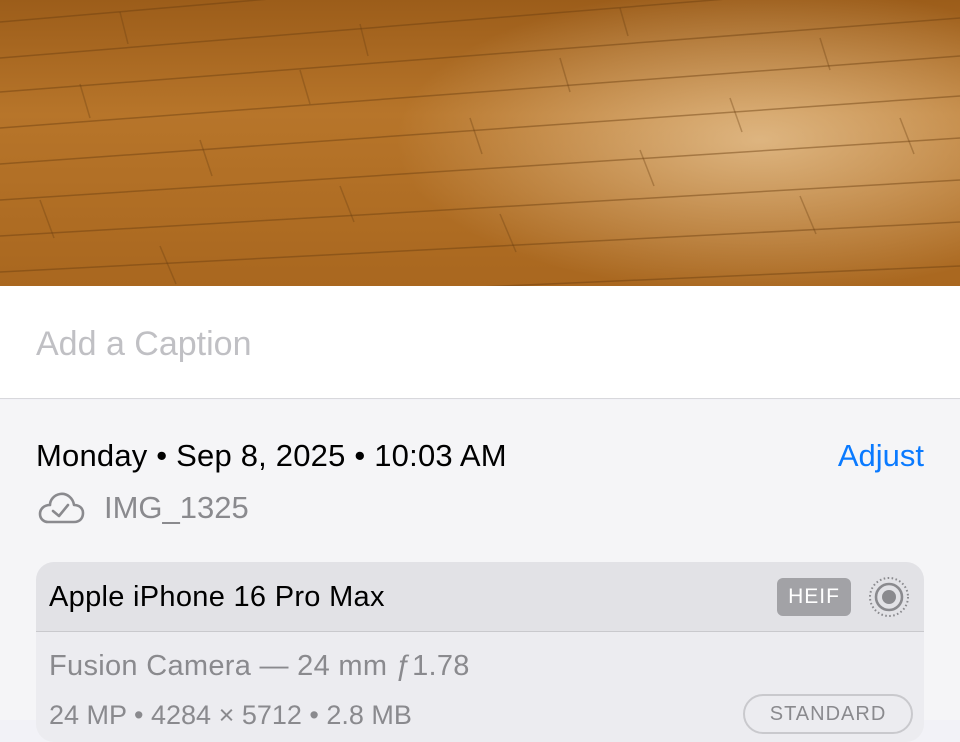 Image resolution: width=960 pixels, height=742 pixels. I want to click on photographic-style-badge: STANDARD, so click(828, 714).